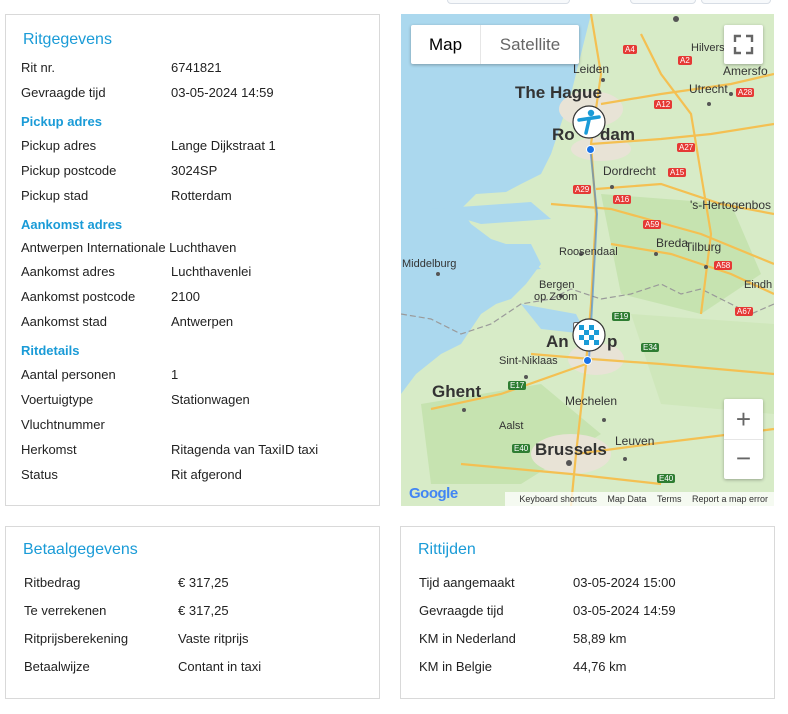 The height and width of the screenshot is (714, 788). What do you see at coordinates (50, 350) in the screenshot?
I see `ritdetails-heading: Ritdetails` at bounding box center [50, 350].